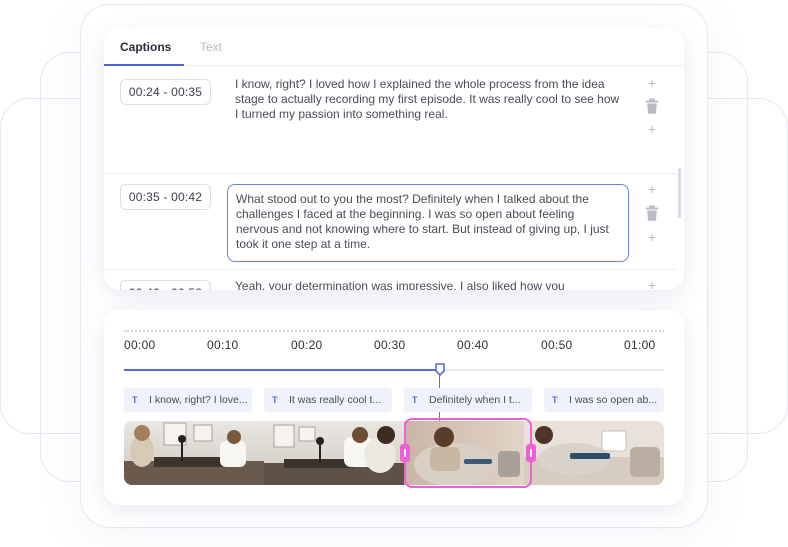  Describe the element at coordinates (390, 345) in the screenshot. I see `timeline-tick-label: 00:30` at that location.